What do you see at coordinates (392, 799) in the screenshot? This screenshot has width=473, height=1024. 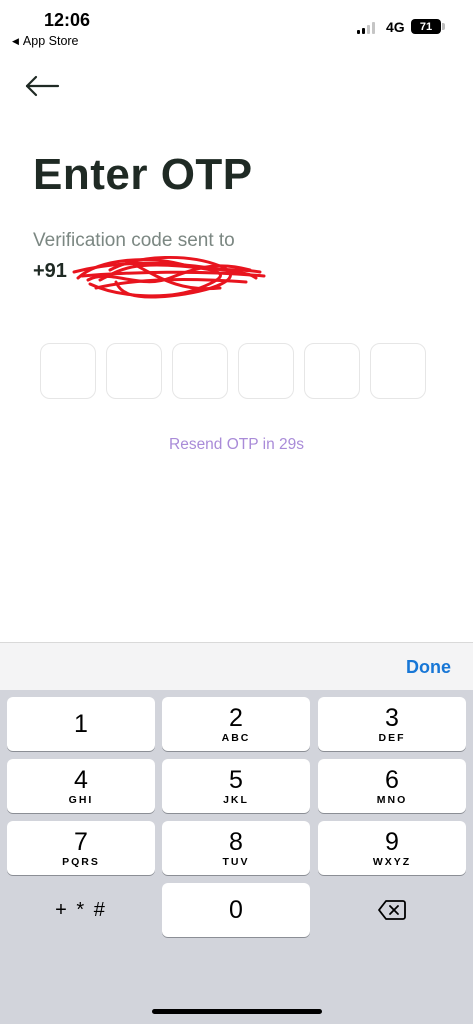 I see `key-letters: MNO` at bounding box center [392, 799].